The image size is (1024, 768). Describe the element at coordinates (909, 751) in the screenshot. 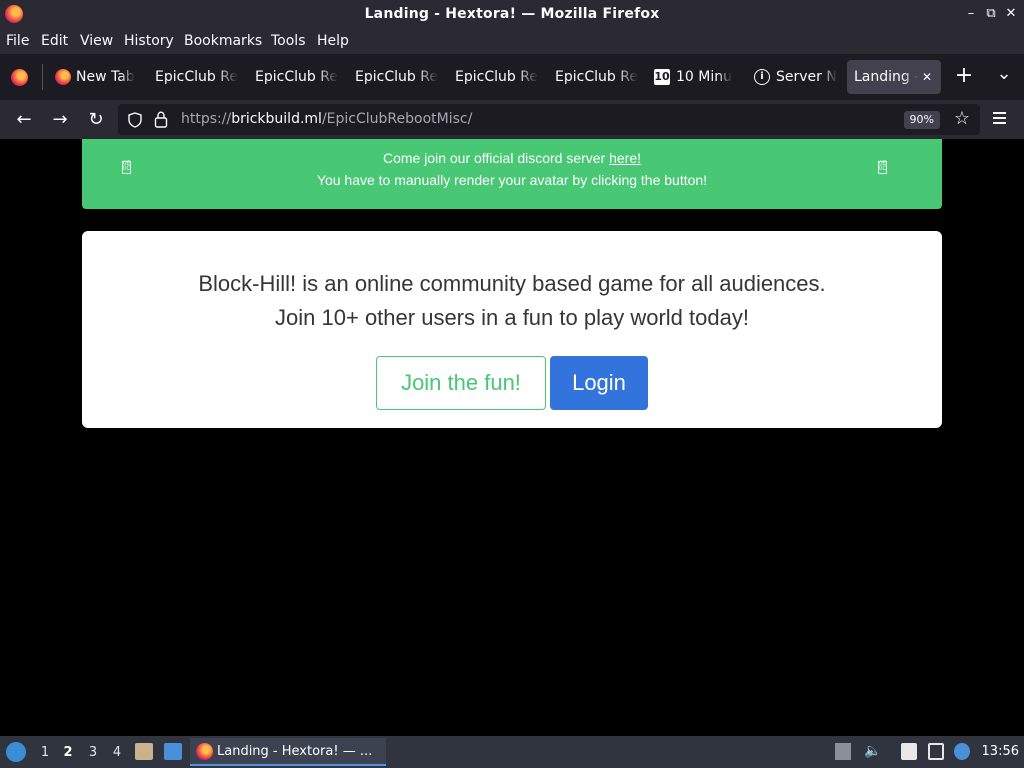

I see `clipboard-icon` at that location.